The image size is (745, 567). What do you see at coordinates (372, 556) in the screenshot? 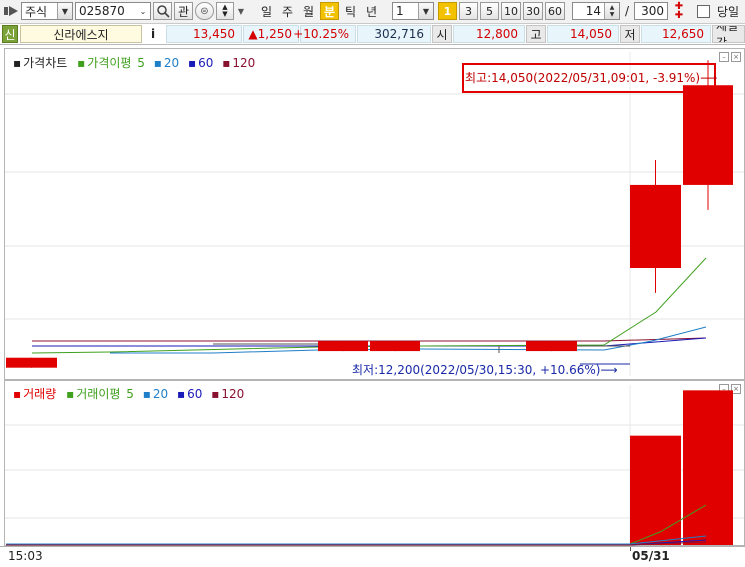
I see `time-axis: 15:03 05/31` at bounding box center [372, 556].